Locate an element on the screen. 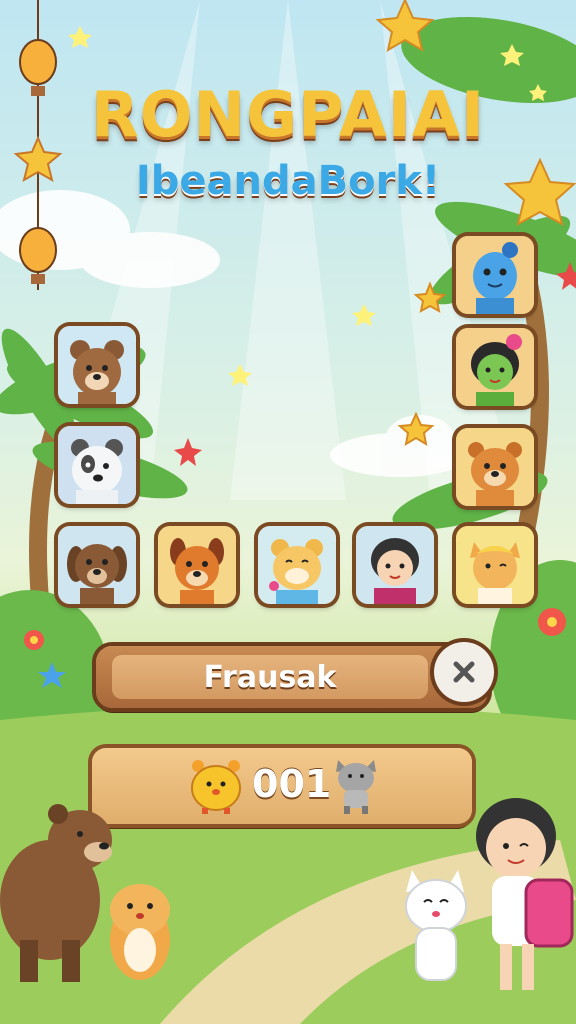  game-subtitle: IbeandaBork! is located at coordinates (288, 181).